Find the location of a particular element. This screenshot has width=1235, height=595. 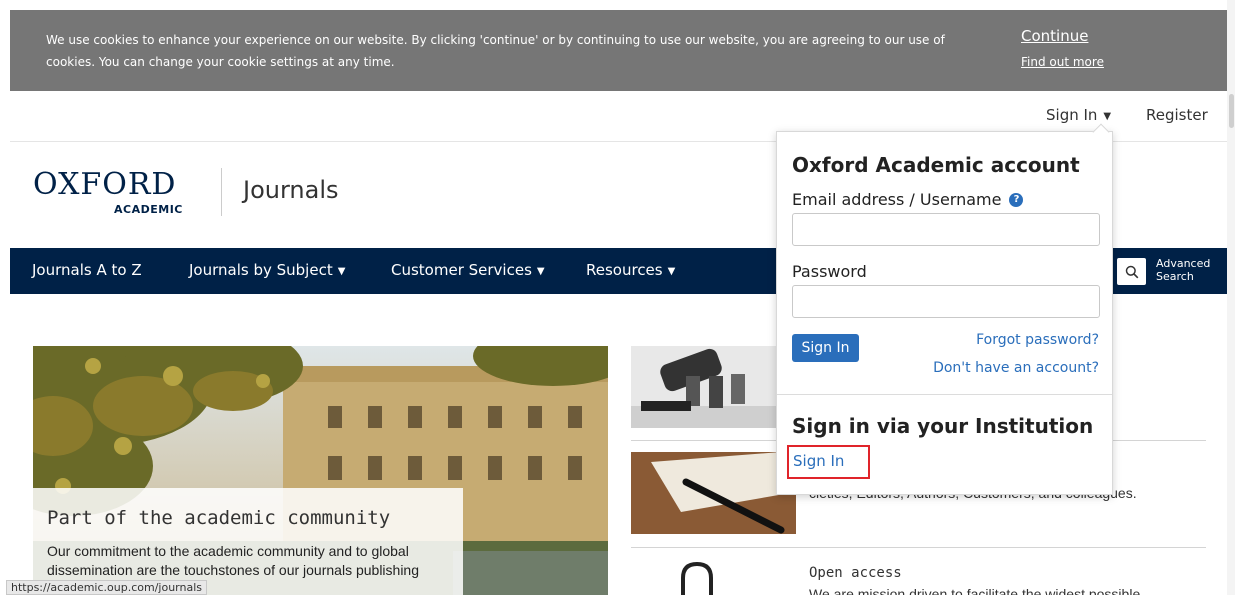

institution-title: Sign in via your Institution is located at coordinates (943, 426).